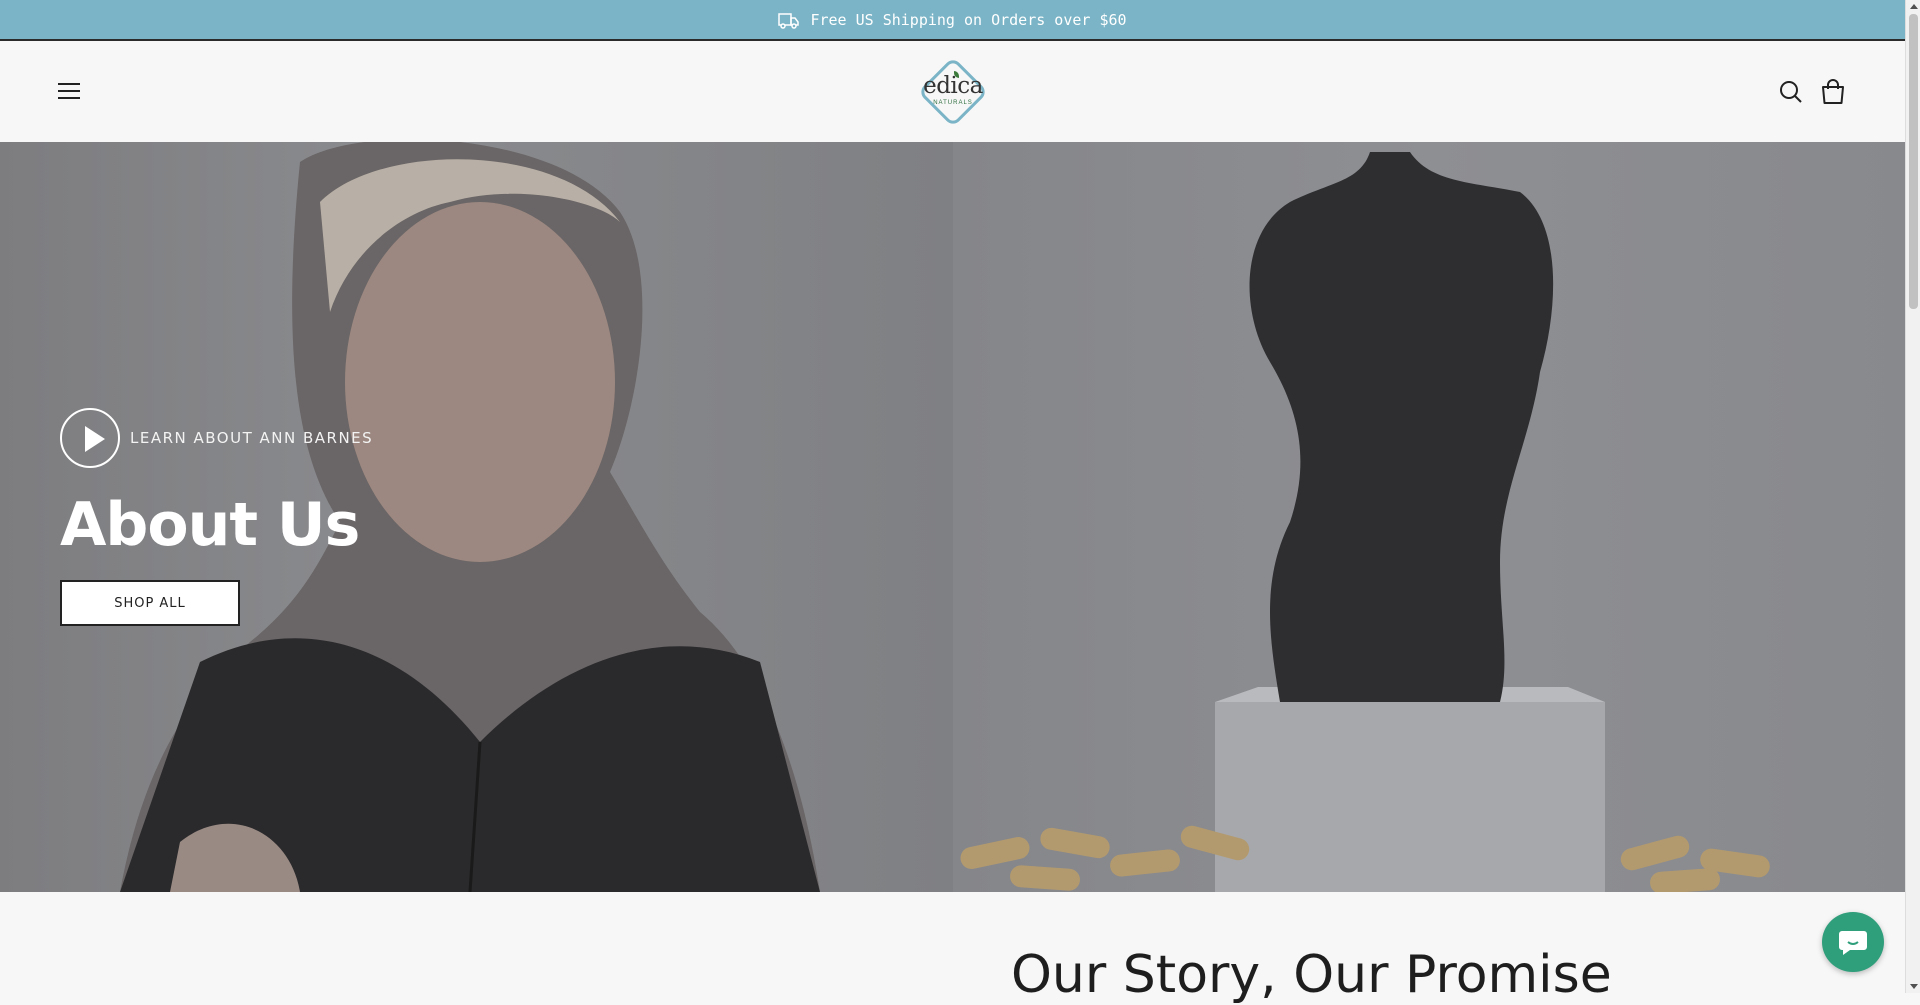 The width and height of the screenshot is (1920, 1005). I want to click on site-logo: edica NATURALS, so click(953, 92).